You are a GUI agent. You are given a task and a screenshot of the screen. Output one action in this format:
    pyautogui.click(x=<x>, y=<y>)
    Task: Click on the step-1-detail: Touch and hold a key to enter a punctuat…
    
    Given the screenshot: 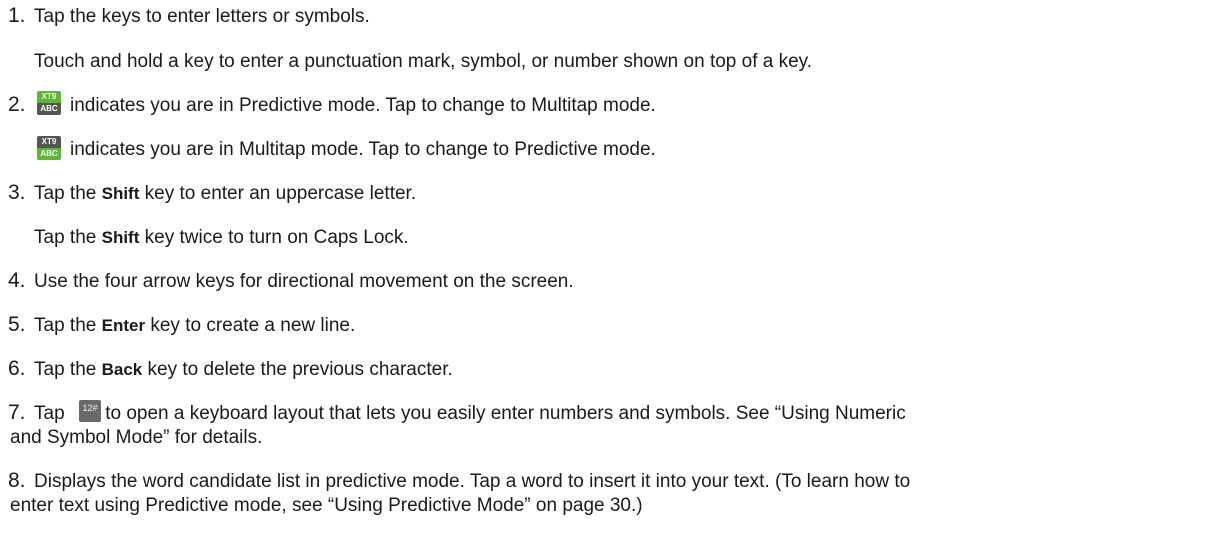 What is the action you would take?
    pyautogui.click(x=423, y=61)
    